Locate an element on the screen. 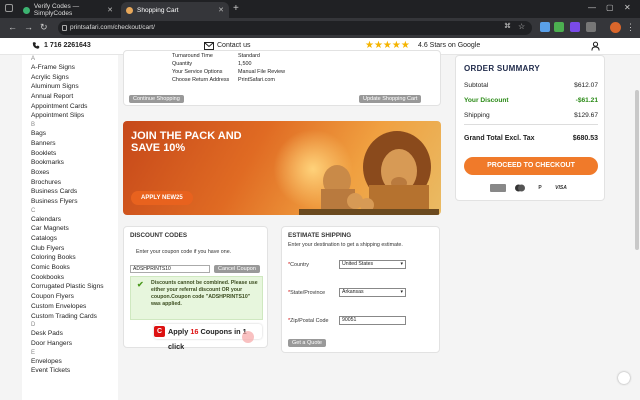 The width and height of the screenshot is (640, 400). detail-label: Choose Return Address is located at coordinates (201, 80).